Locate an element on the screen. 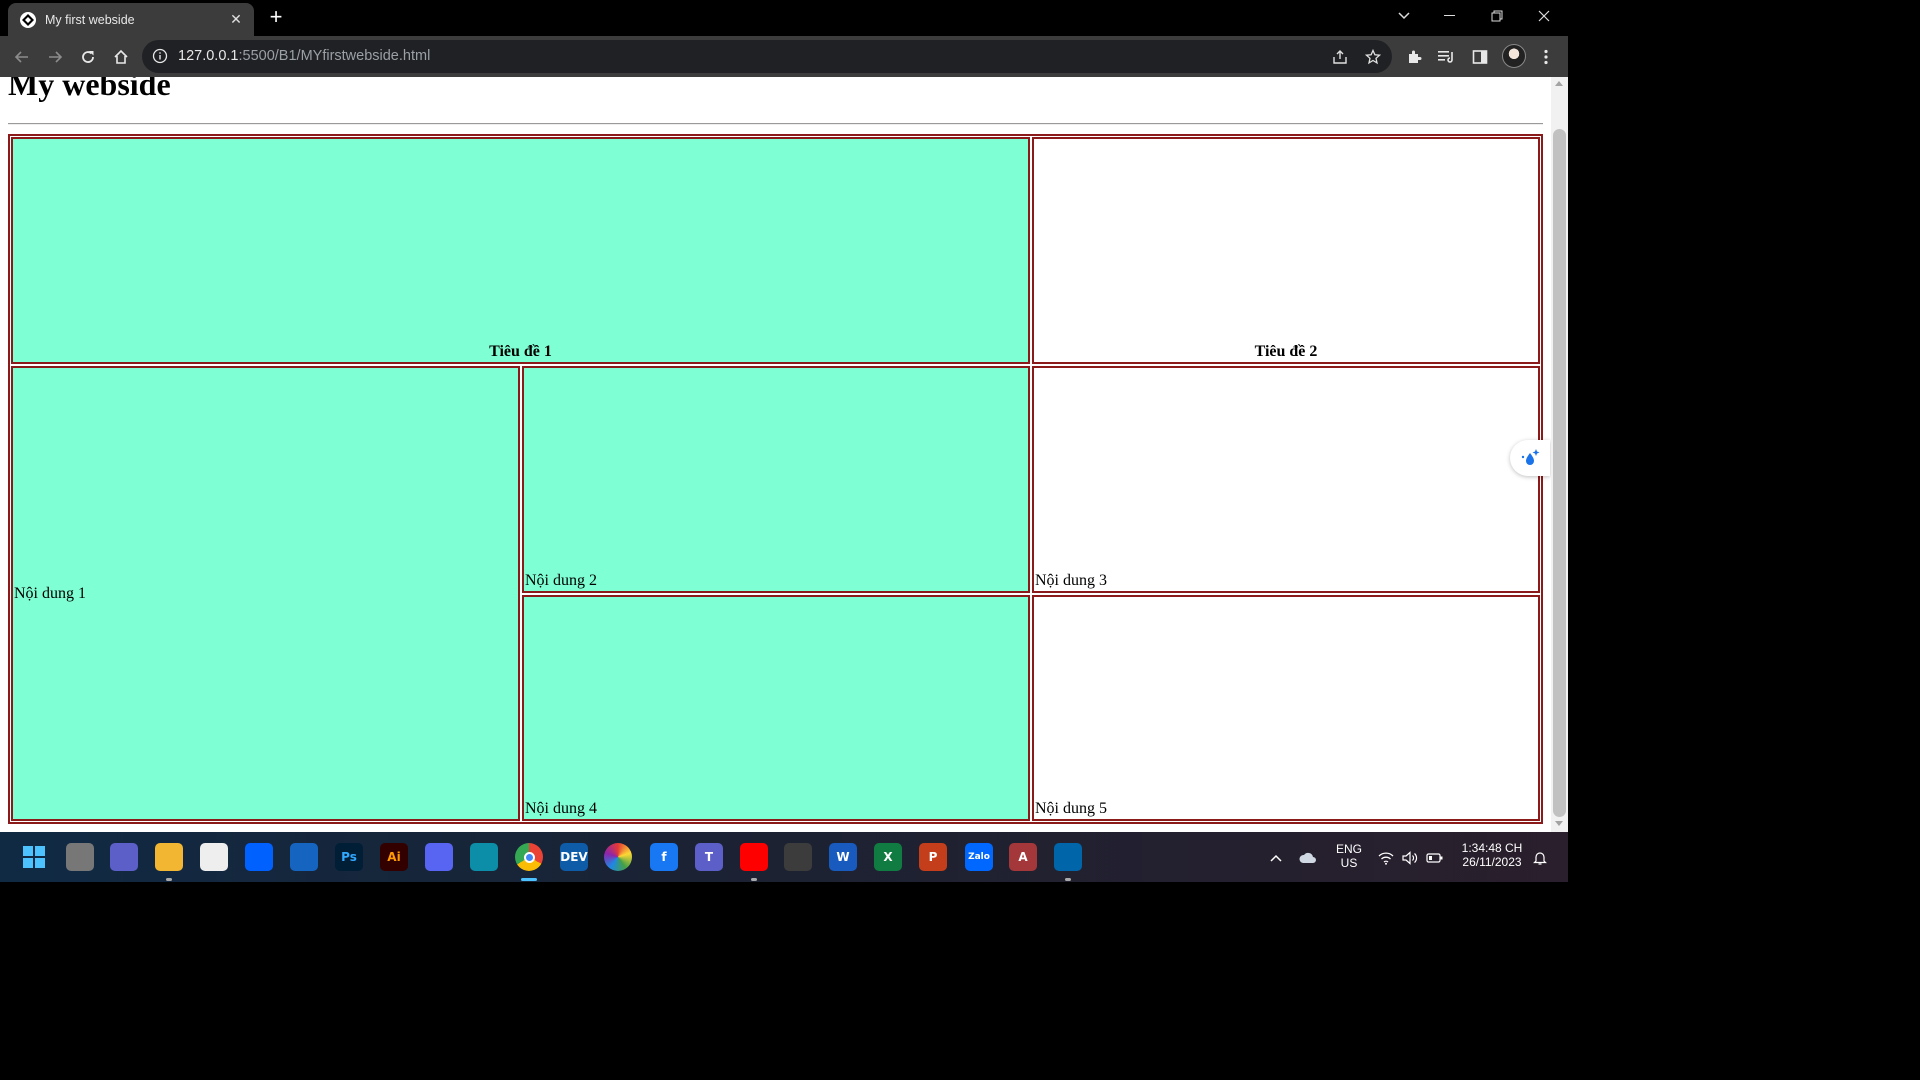 The height and width of the screenshot is (1080, 1920). table-cell-content-4: Nội dung 4 is located at coordinates (776, 708).